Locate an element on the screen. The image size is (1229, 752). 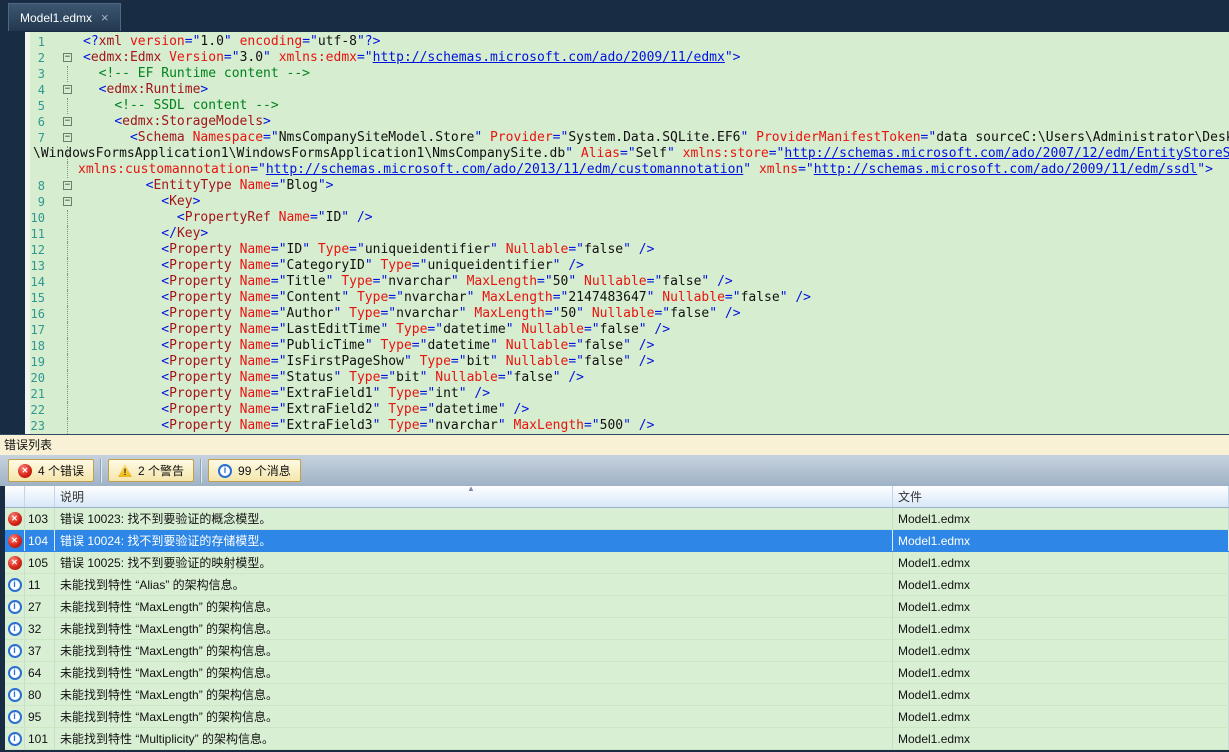
line-number: 19 is located at coordinates (37, 362).